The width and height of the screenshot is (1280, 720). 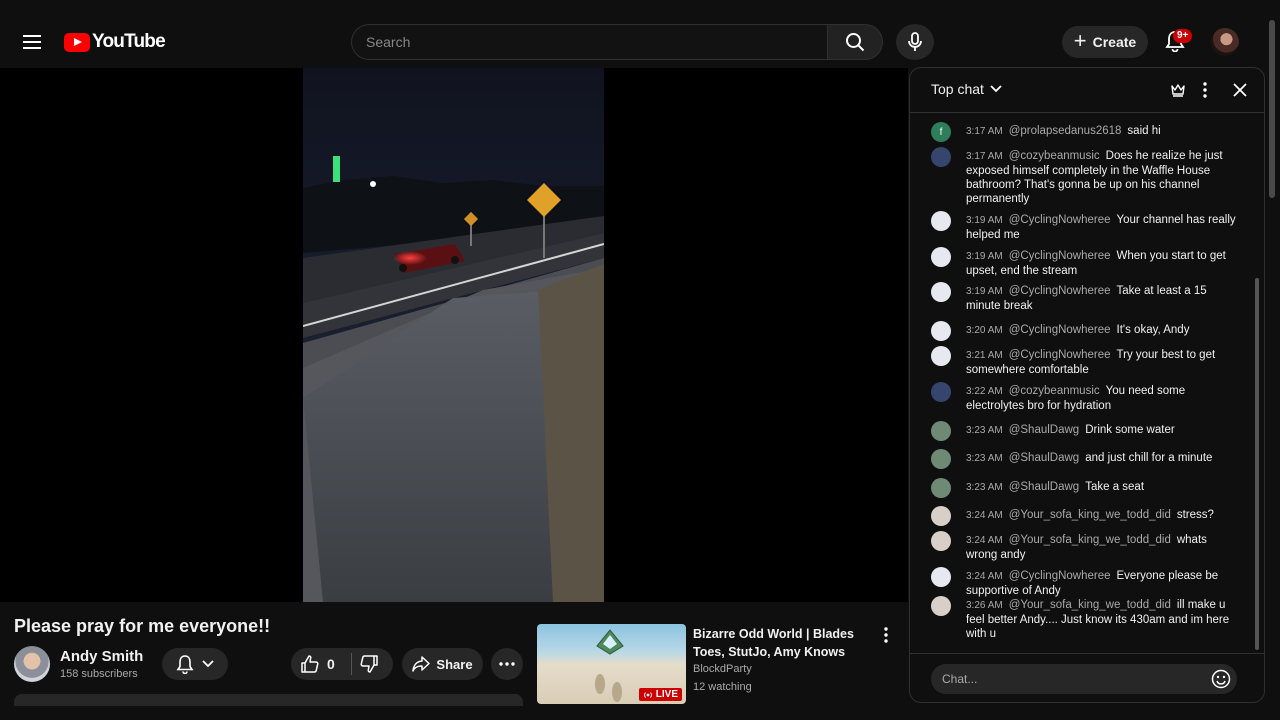 What do you see at coordinates (1149, 458) in the screenshot?
I see `chat-message-text: and just chill for a minute` at bounding box center [1149, 458].